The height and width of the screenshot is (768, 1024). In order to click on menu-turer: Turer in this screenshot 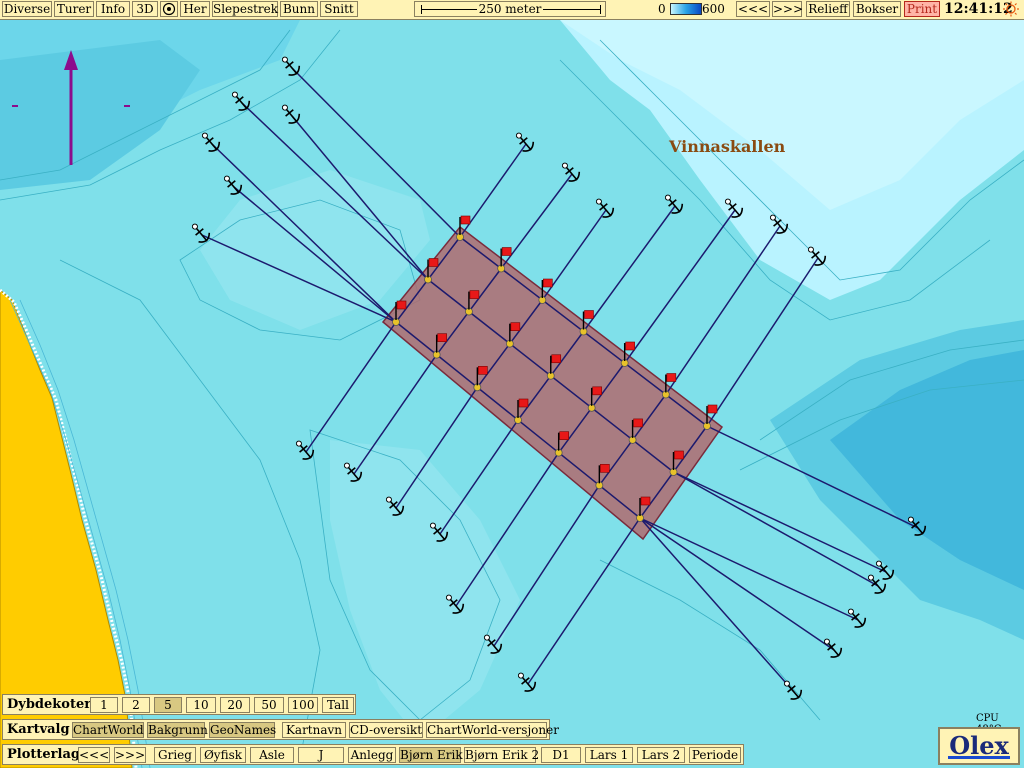, I will do `click(74, 9)`.